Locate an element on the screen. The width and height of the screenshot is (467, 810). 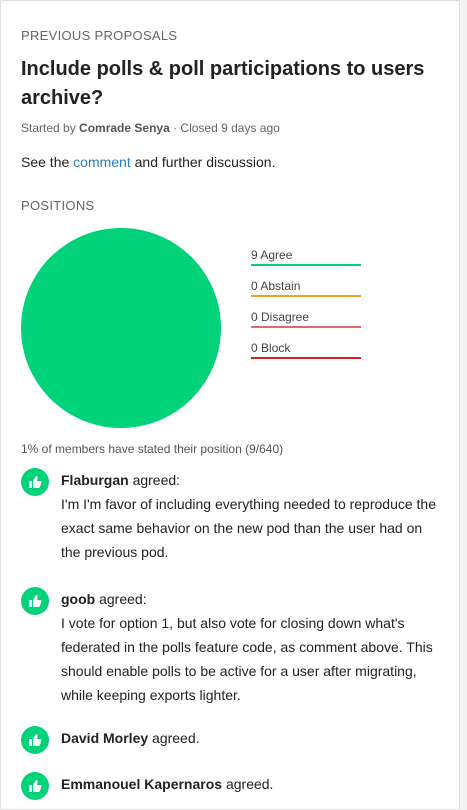
description-prefix: See the is located at coordinates (45, 162).